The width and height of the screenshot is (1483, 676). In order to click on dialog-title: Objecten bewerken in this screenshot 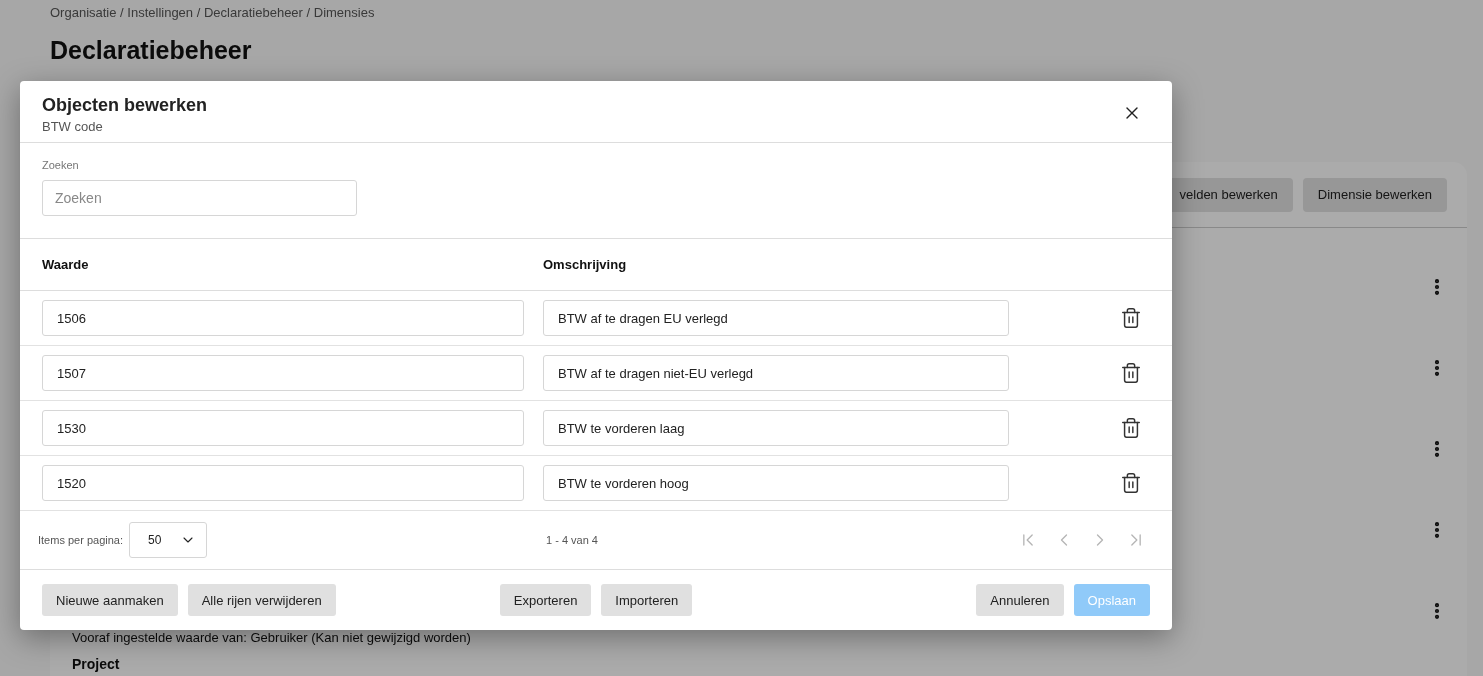, I will do `click(125, 105)`.